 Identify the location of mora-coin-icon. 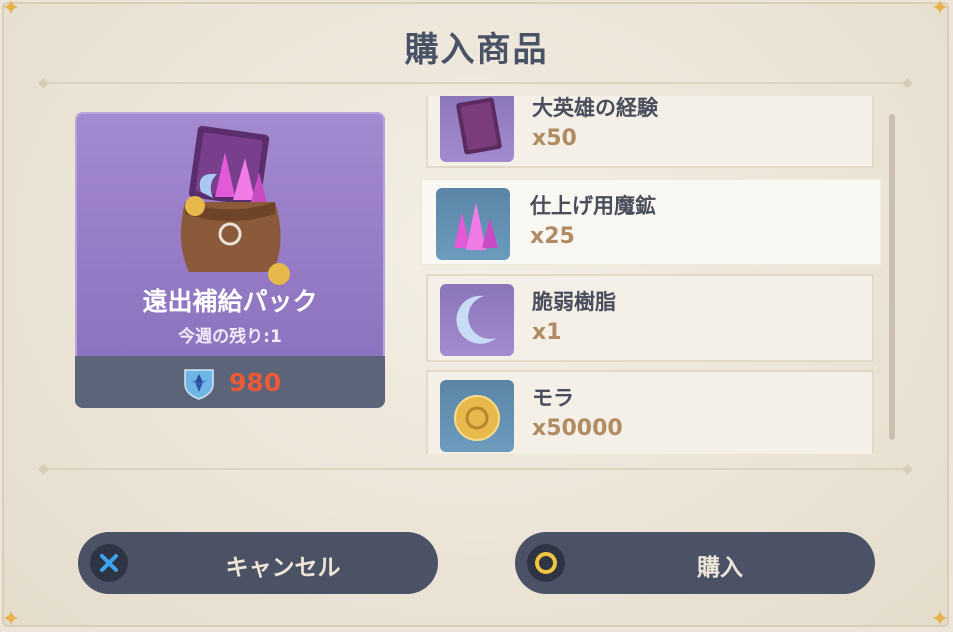
(477, 418).